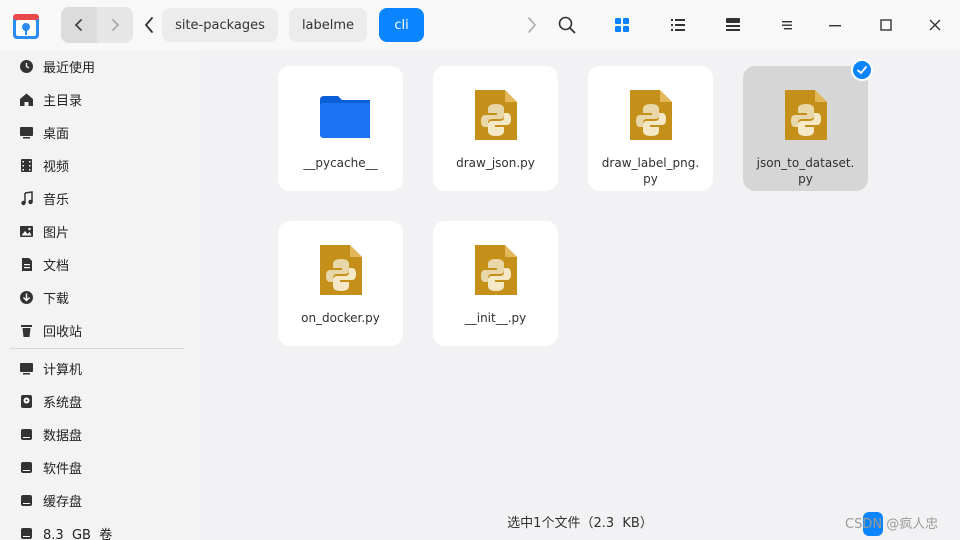 The height and width of the screenshot is (540, 960). Describe the element at coordinates (650, 171) in the screenshot. I see `file-name: draw_label_png. py` at that location.